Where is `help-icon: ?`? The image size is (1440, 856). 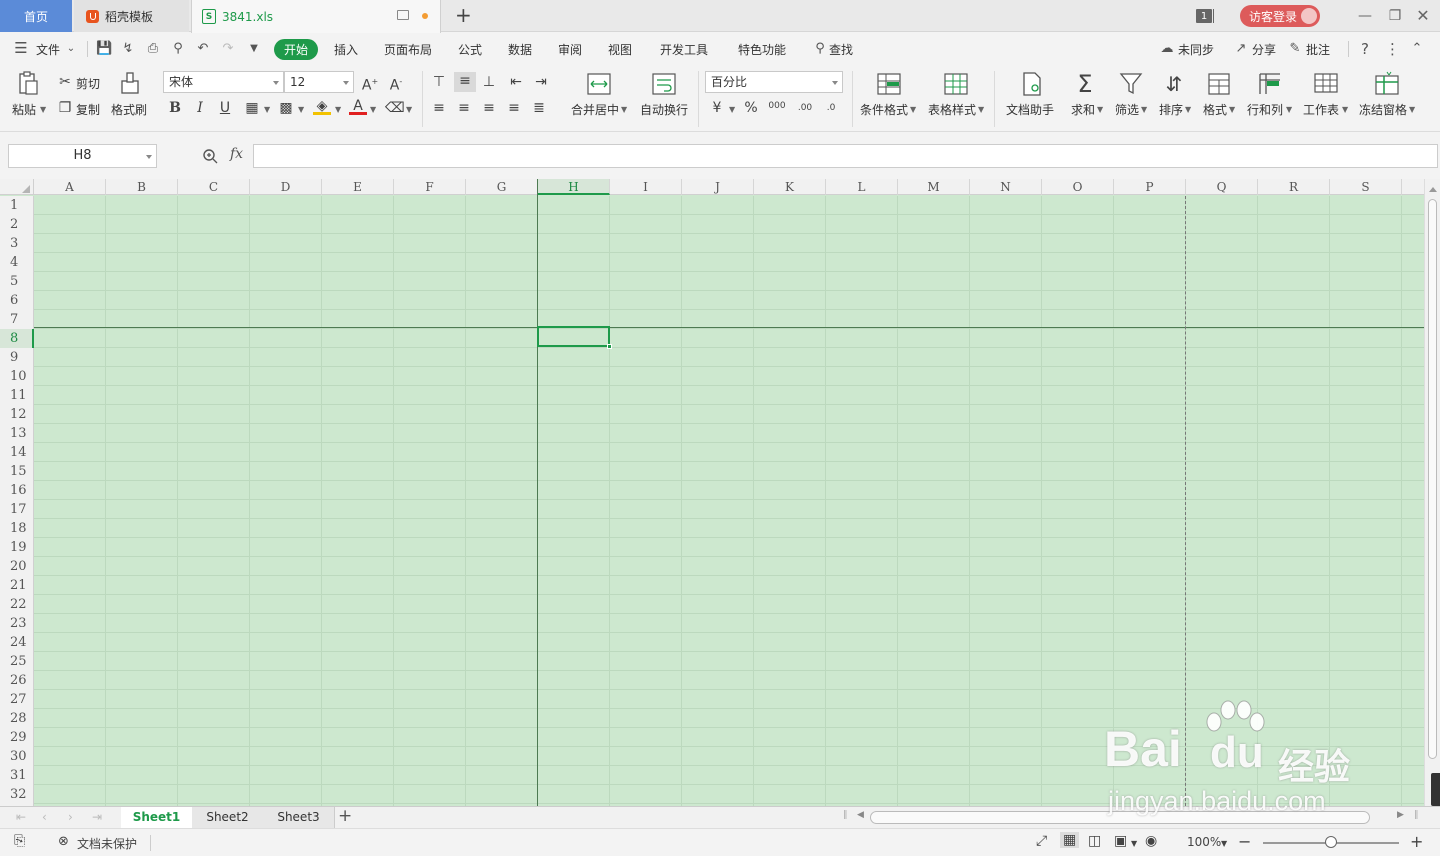 help-icon: ? is located at coordinates (1365, 49).